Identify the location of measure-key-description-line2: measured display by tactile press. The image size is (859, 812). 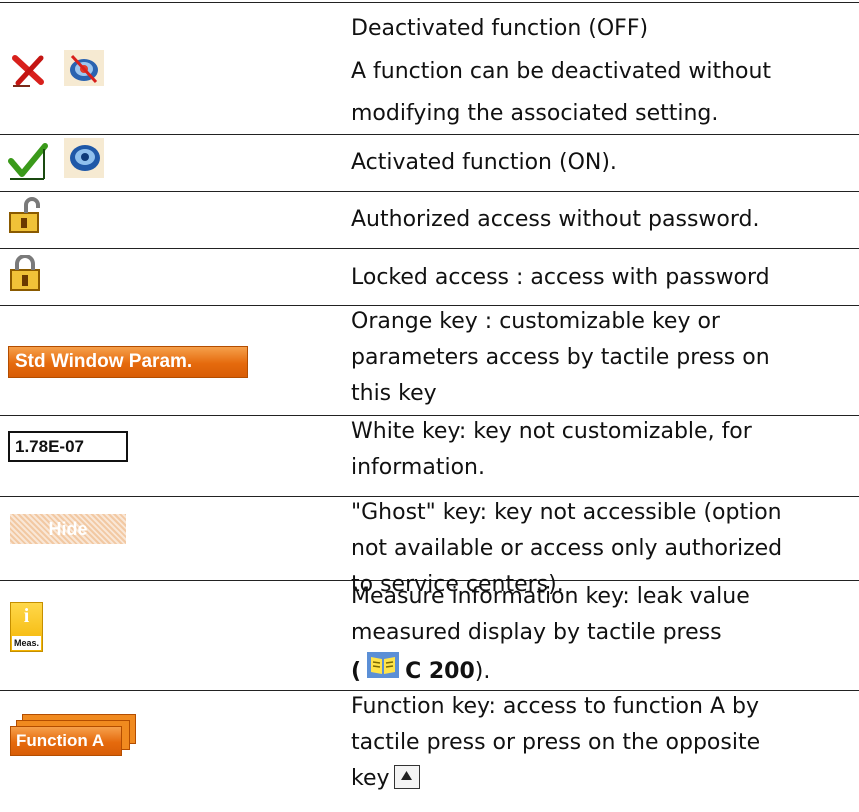
(536, 632).